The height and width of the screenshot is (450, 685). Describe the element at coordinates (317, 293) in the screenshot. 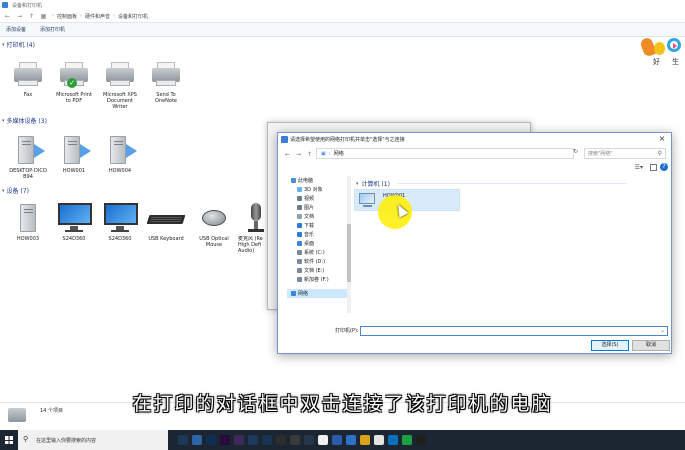

I see `nav-item: 网络` at that location.